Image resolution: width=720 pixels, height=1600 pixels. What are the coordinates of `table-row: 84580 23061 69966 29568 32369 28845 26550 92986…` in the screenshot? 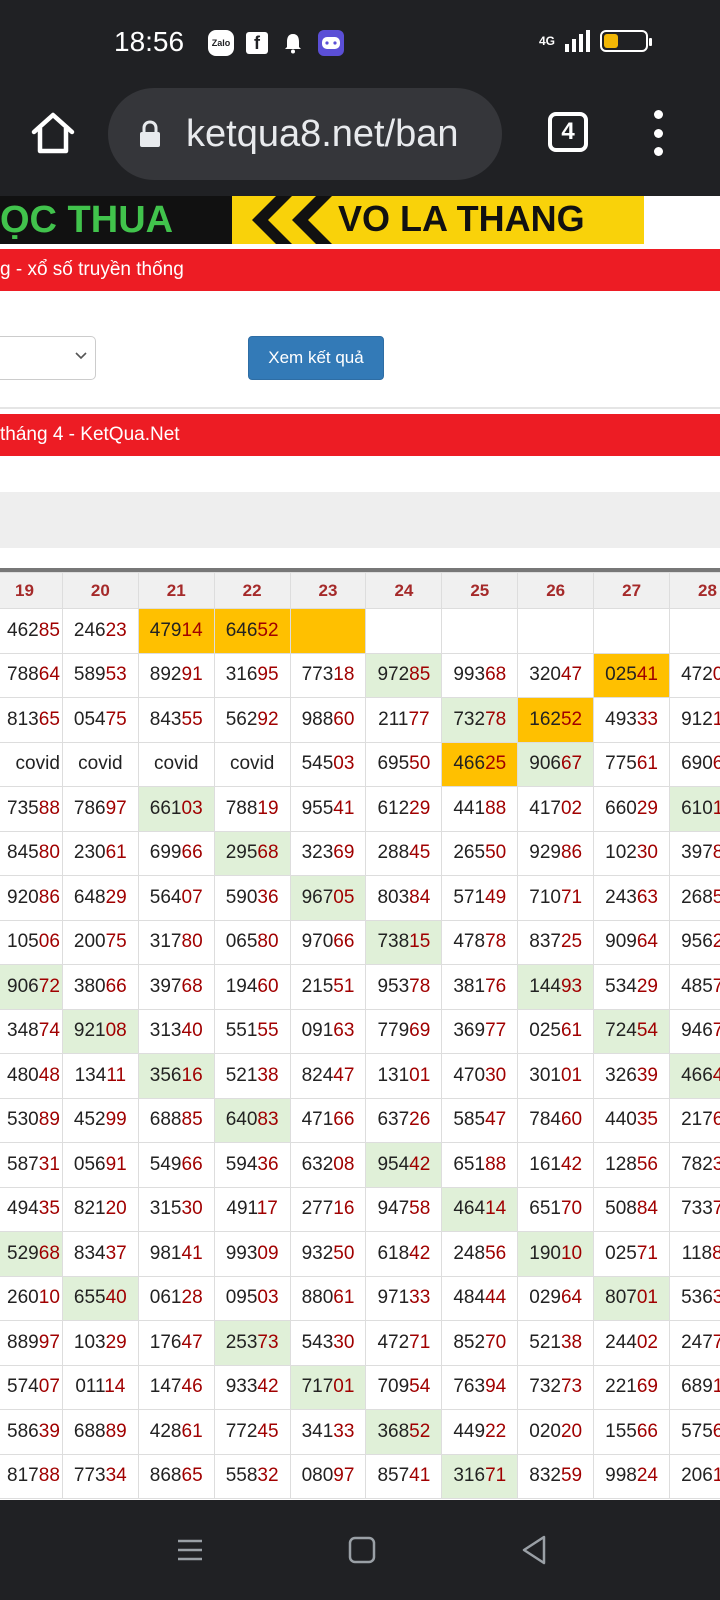 It's located at (360, 853).